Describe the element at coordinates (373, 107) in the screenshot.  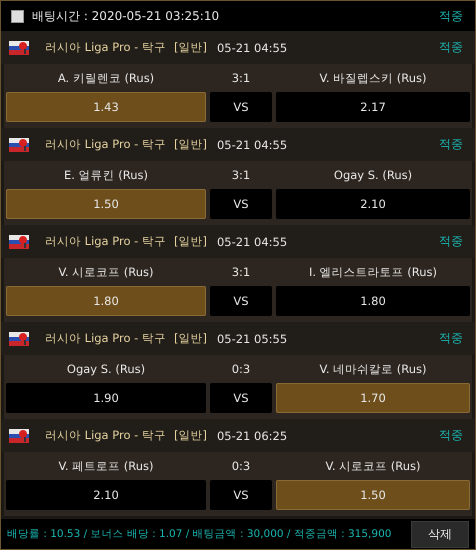
I see `away-odds: 2.17` at that location.